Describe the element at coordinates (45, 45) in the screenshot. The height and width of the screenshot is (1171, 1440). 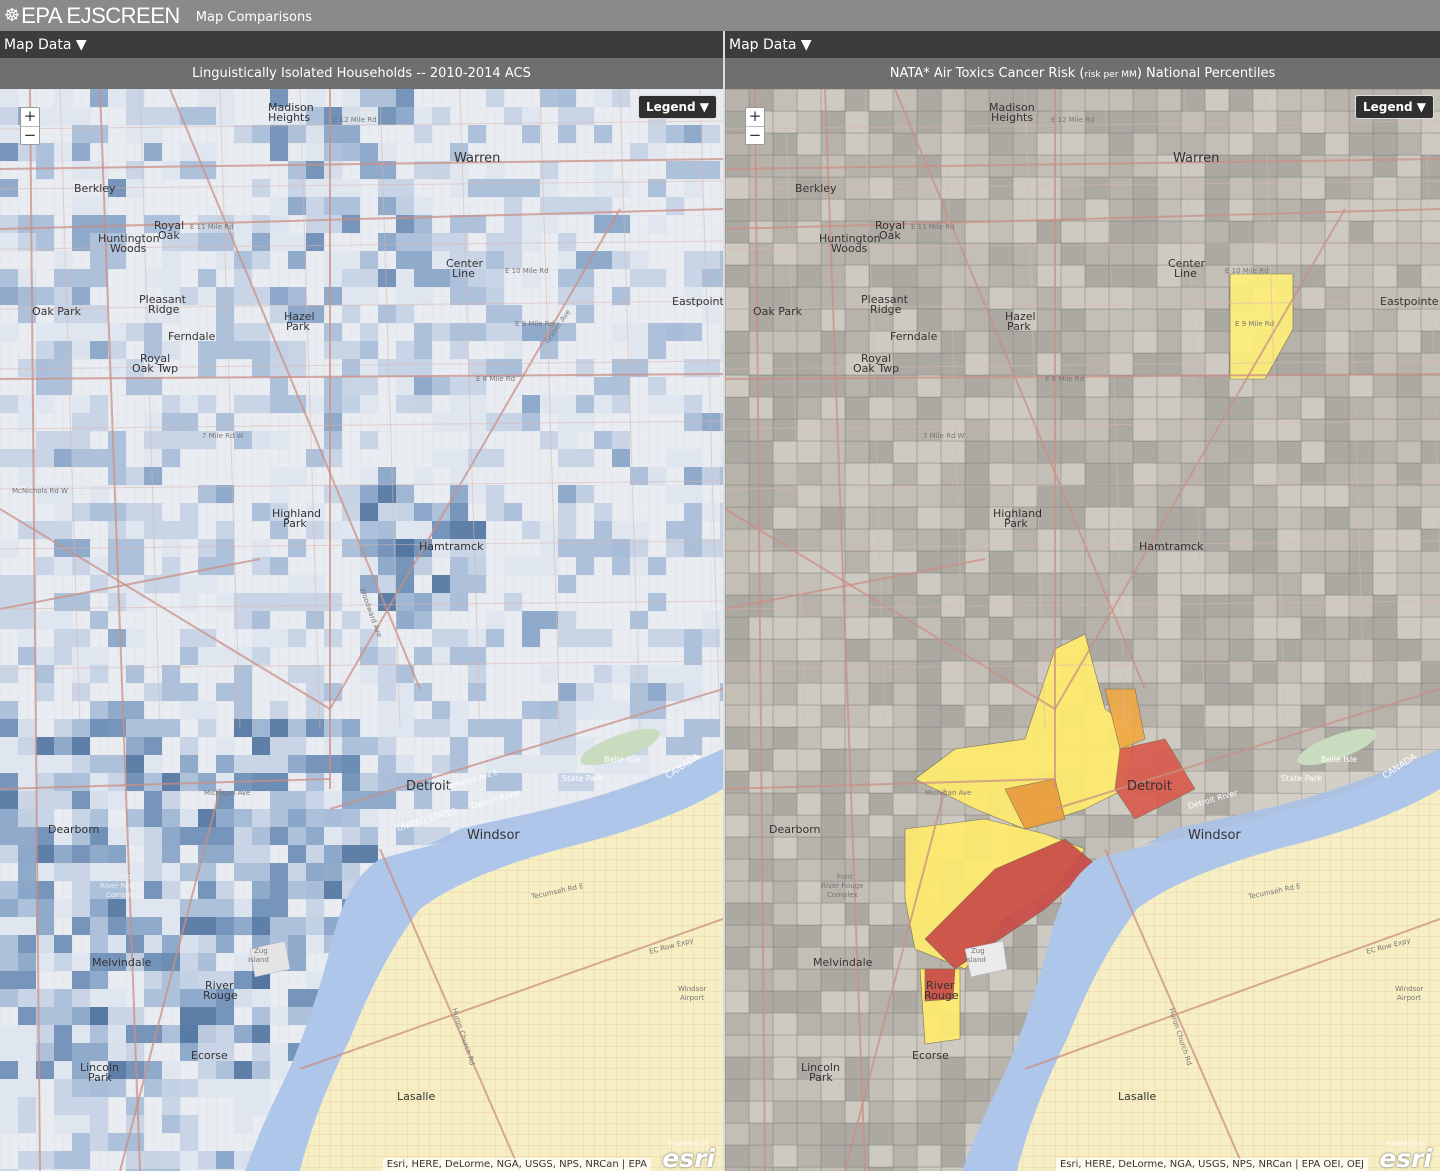
I see `left-map-data-button: Map Data ▼` at that location.